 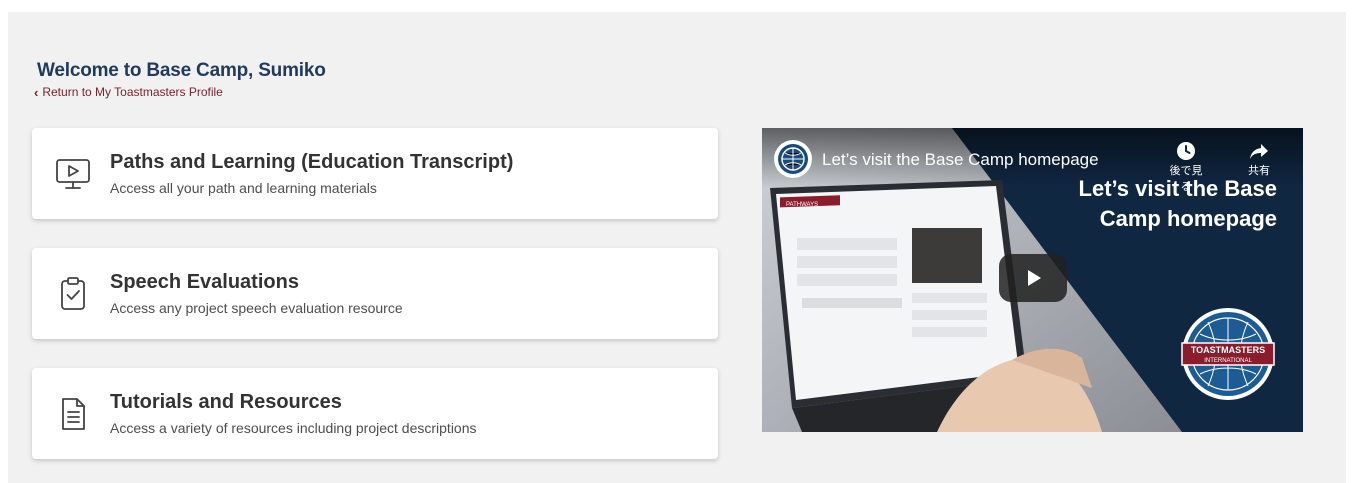 I want to click on play-icon, so click(x=1034, y=278).